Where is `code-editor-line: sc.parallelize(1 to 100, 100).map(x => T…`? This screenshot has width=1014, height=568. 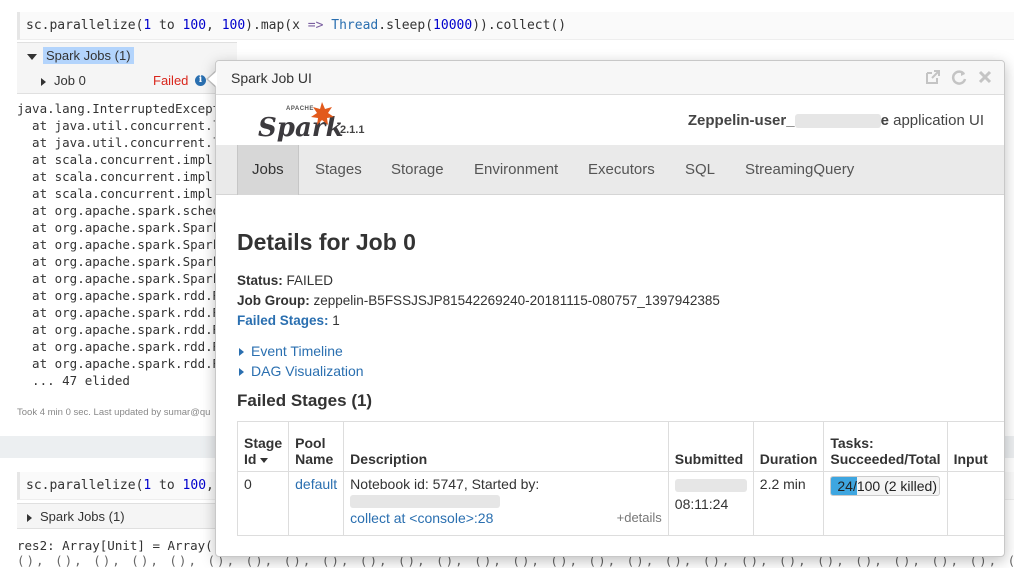
code-editor-line: sc.parallelize(1 to 100, 100).map(x => T… is located at coordinates (515, 26).